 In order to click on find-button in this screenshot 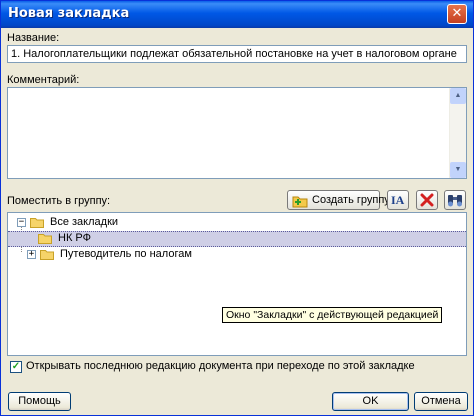, I will do `click(455, 200)`.